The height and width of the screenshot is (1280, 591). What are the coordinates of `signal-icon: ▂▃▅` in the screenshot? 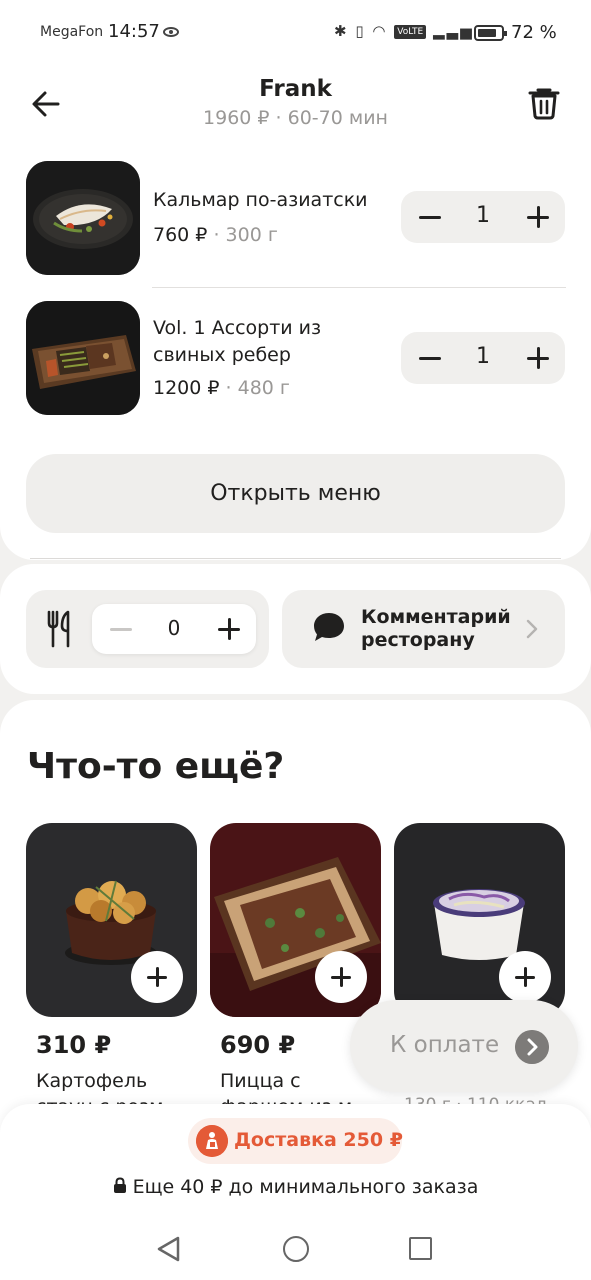 It's located at (453, 31).